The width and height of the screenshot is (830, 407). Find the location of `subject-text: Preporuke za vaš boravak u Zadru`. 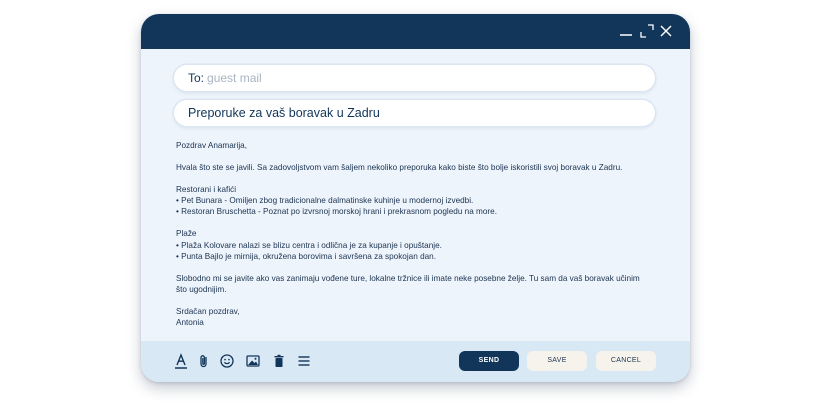

subject-text: Preporuke za vaš boravak u Zadru is located at coordinates (284, 113).